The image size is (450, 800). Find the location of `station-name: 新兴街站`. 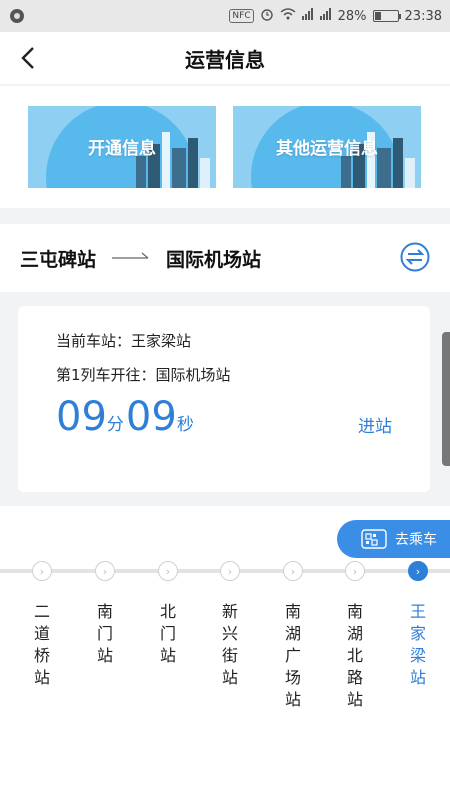

station-name: 新兴街站 is located at coordinates (229, 644).